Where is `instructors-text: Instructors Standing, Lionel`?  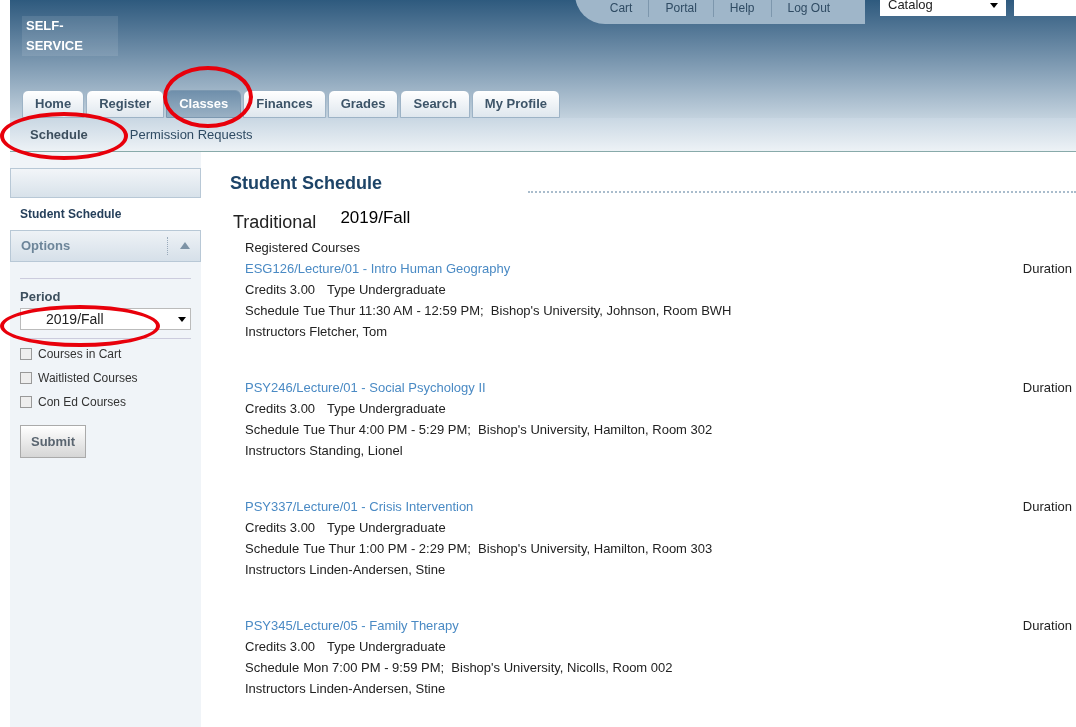 instructors-text: Instructors Standing, Lionel is located at coordinates (324, 450).